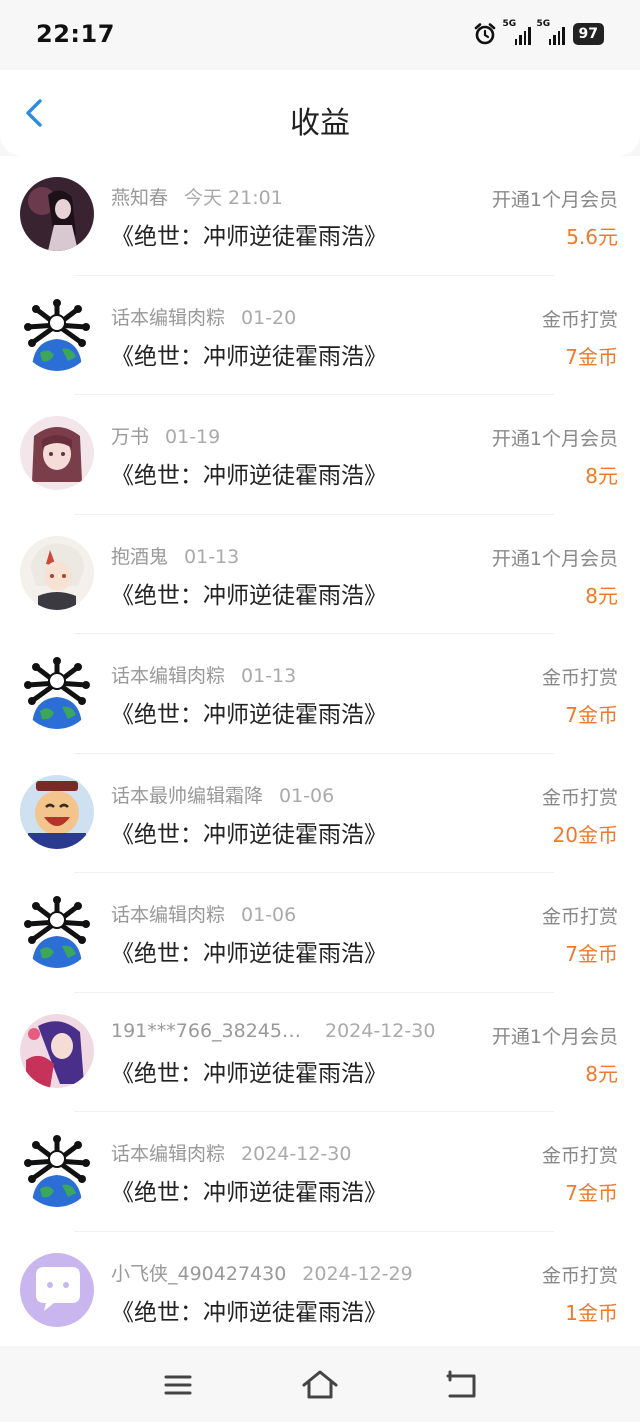 The height and width of the screenshot is (1422, 640). I want to click on row-meta: 话本编辑肉粽 01-06, so click(203, 913).